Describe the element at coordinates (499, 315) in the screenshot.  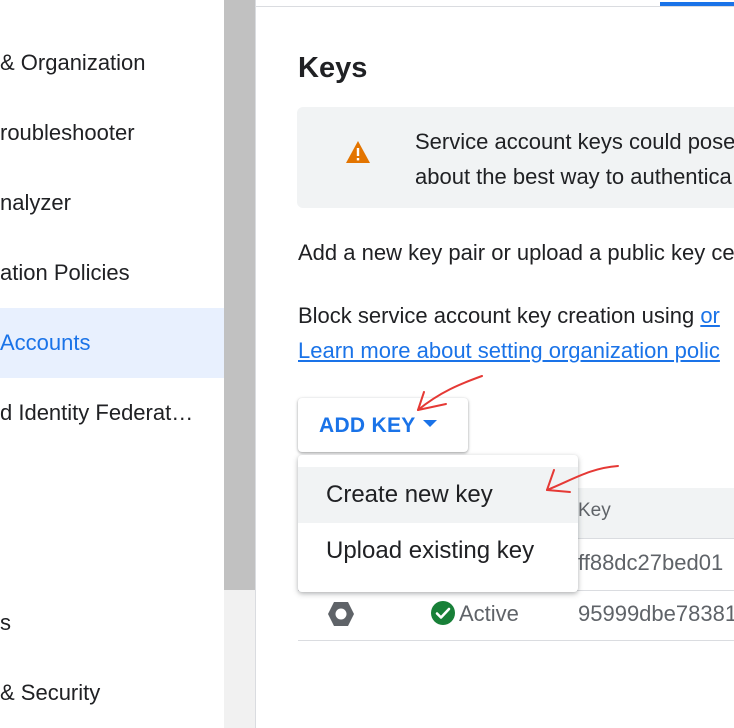
I see `block-text-prefix: Block service account key creation using` at that location.